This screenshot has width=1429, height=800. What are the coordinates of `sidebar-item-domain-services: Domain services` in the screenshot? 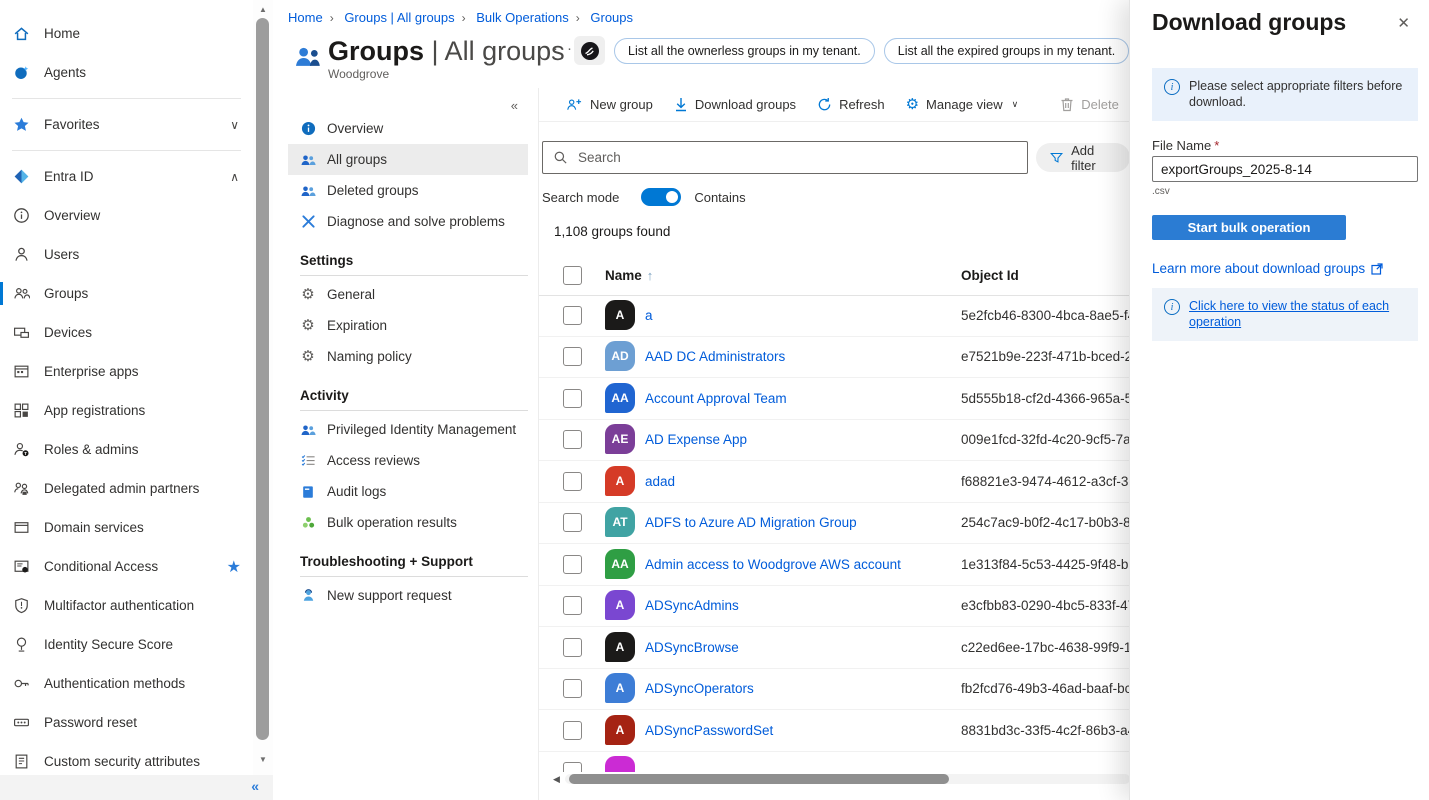 It's located at (126, 527).